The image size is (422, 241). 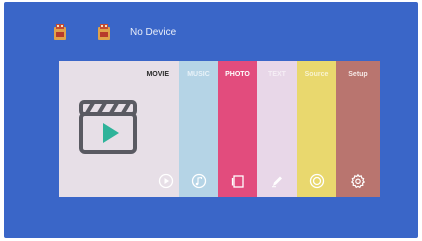 What do you see at coordinates (166, 181) in the screenshot?
I see `play-circle-icon` at bounding box center [166, 181].